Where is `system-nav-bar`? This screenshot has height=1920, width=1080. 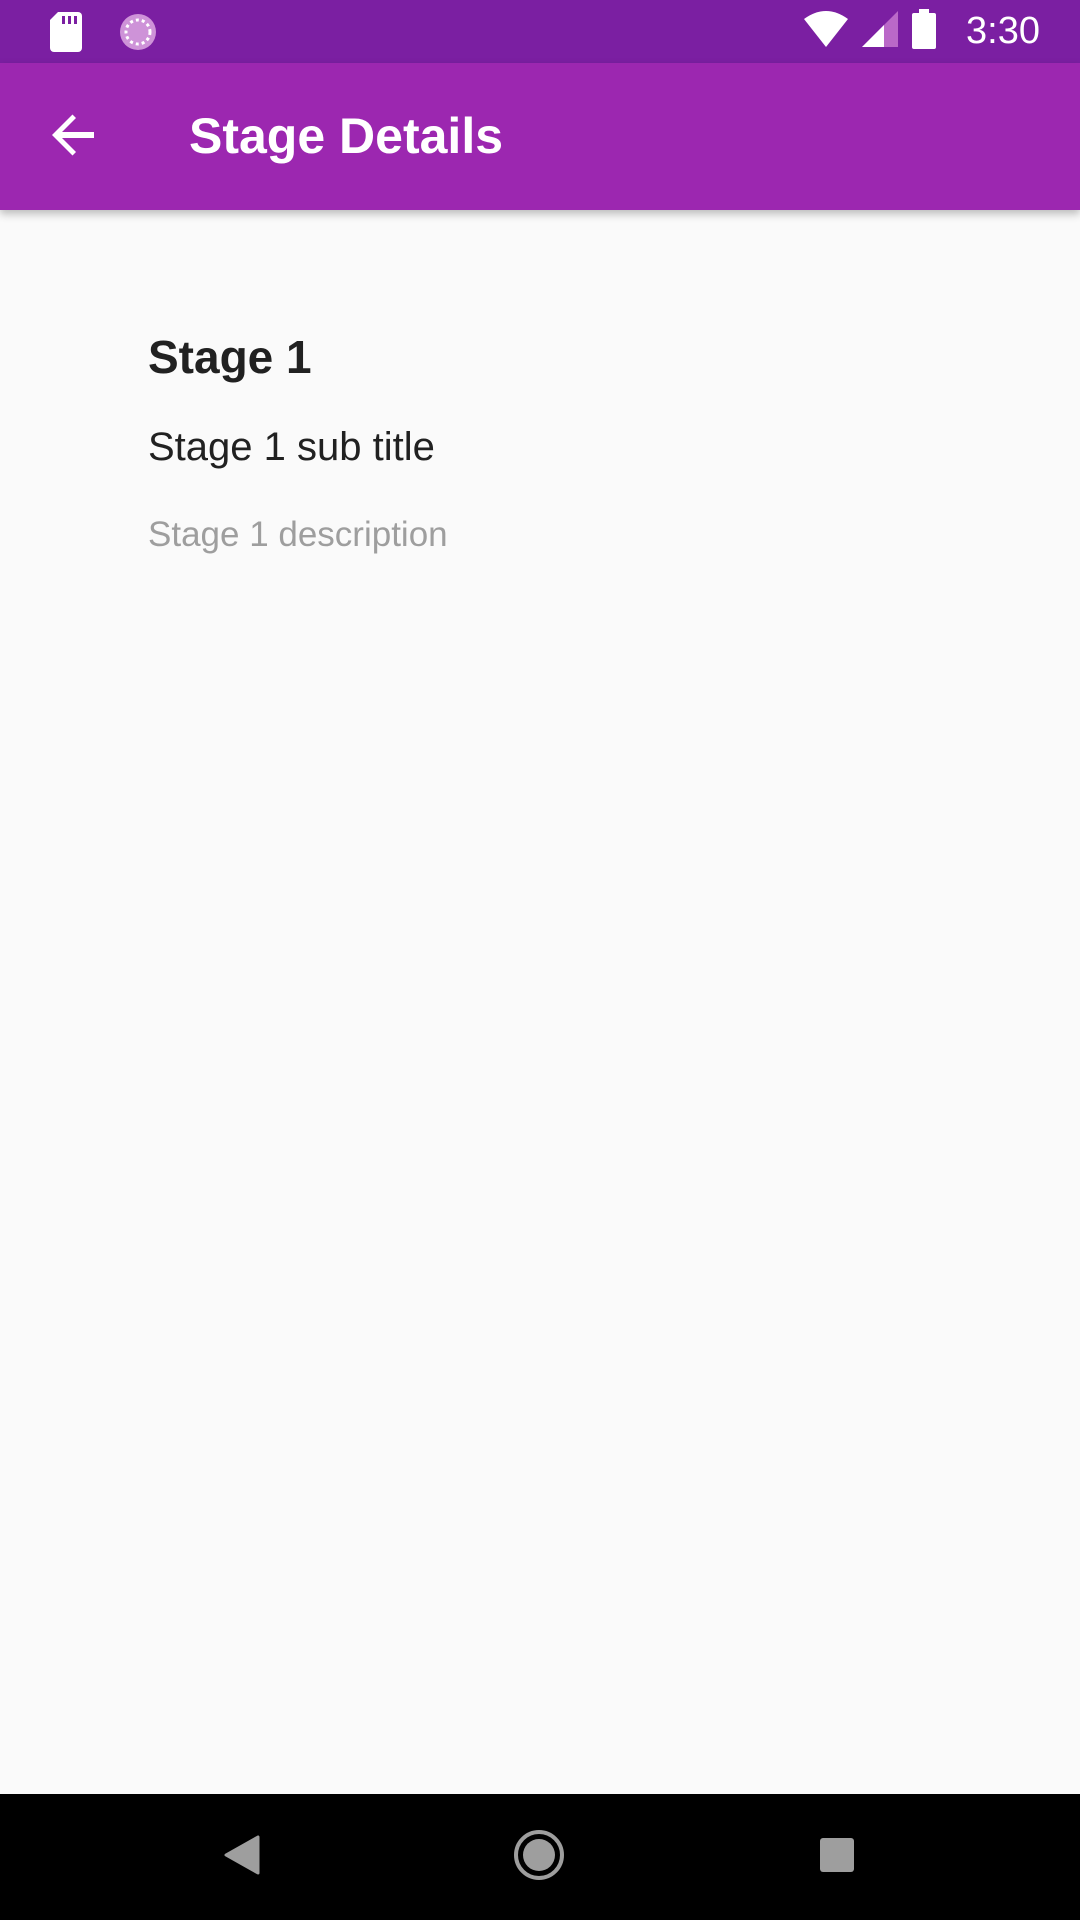 system-nav-bar is located at coordinates (540, 1857).